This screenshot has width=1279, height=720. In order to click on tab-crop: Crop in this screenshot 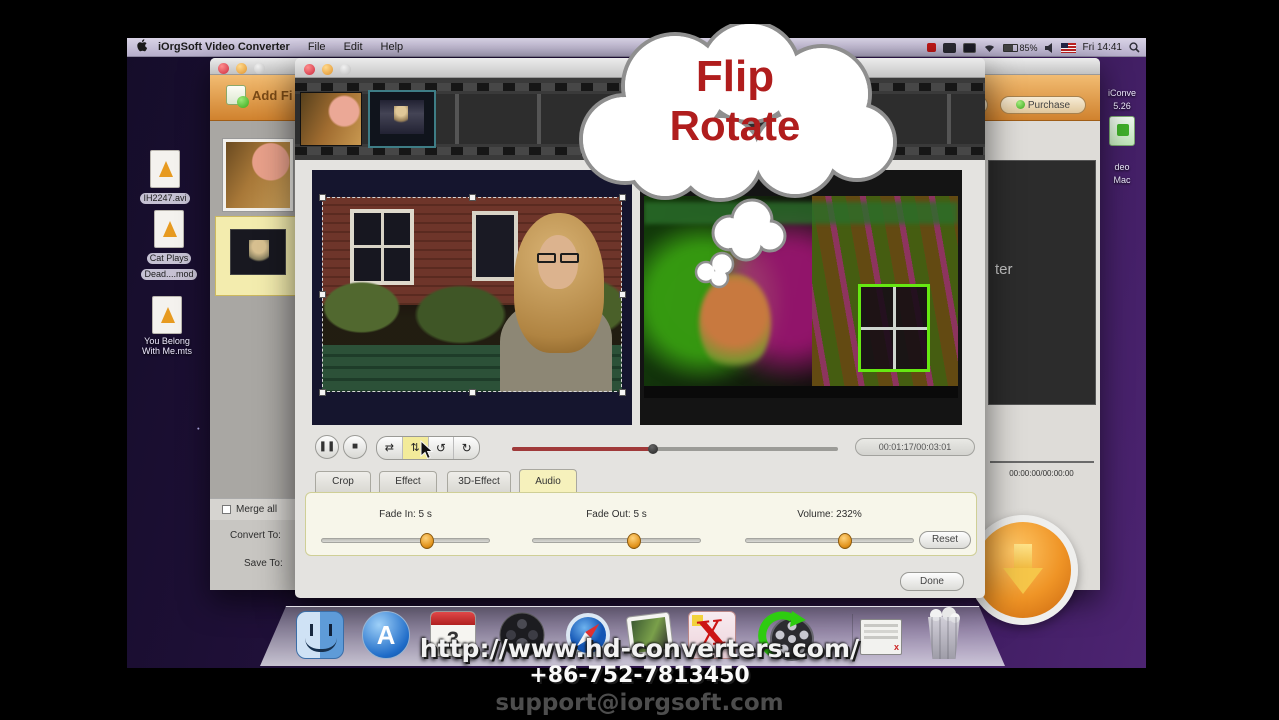, I will do `click(343, 481)`.